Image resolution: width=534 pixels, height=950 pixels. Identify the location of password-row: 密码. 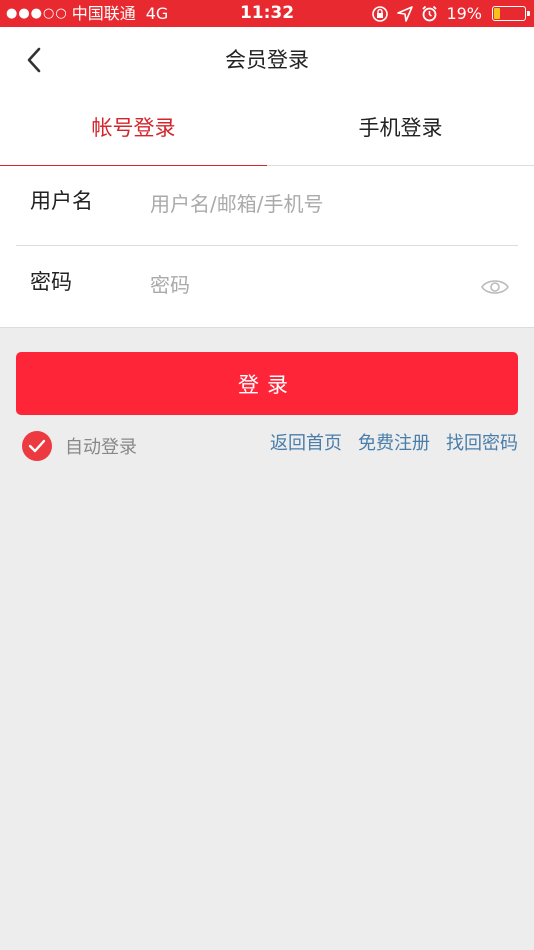
(267, 287).